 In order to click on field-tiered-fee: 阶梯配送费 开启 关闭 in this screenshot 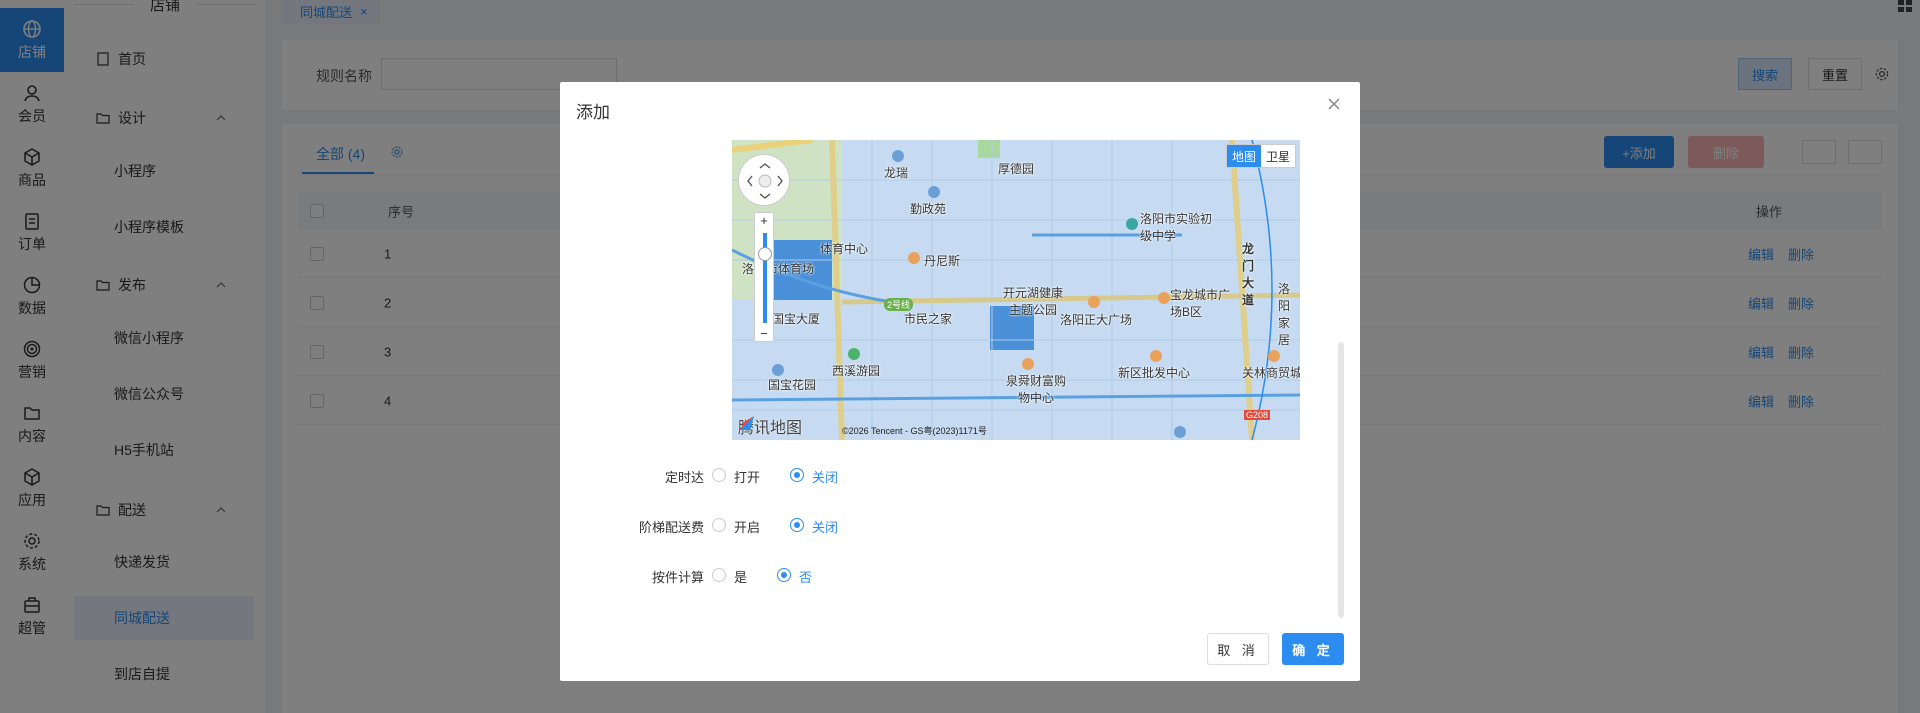, I will do `click(960, 525)`.